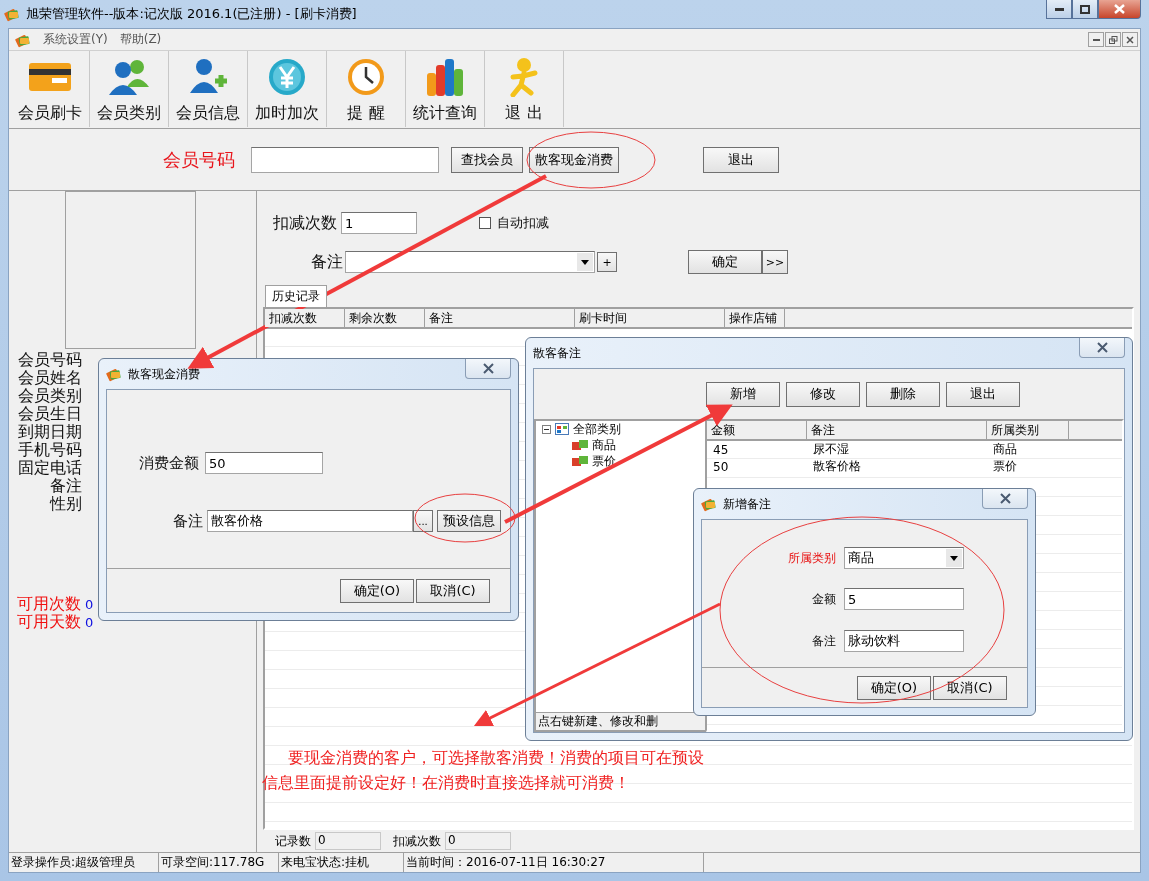 This screenshot has width=1149, height=881. What do you see at coordinates (129, 77) in the screenshot?
I see `people-icon` at bounding box center [129, 77].